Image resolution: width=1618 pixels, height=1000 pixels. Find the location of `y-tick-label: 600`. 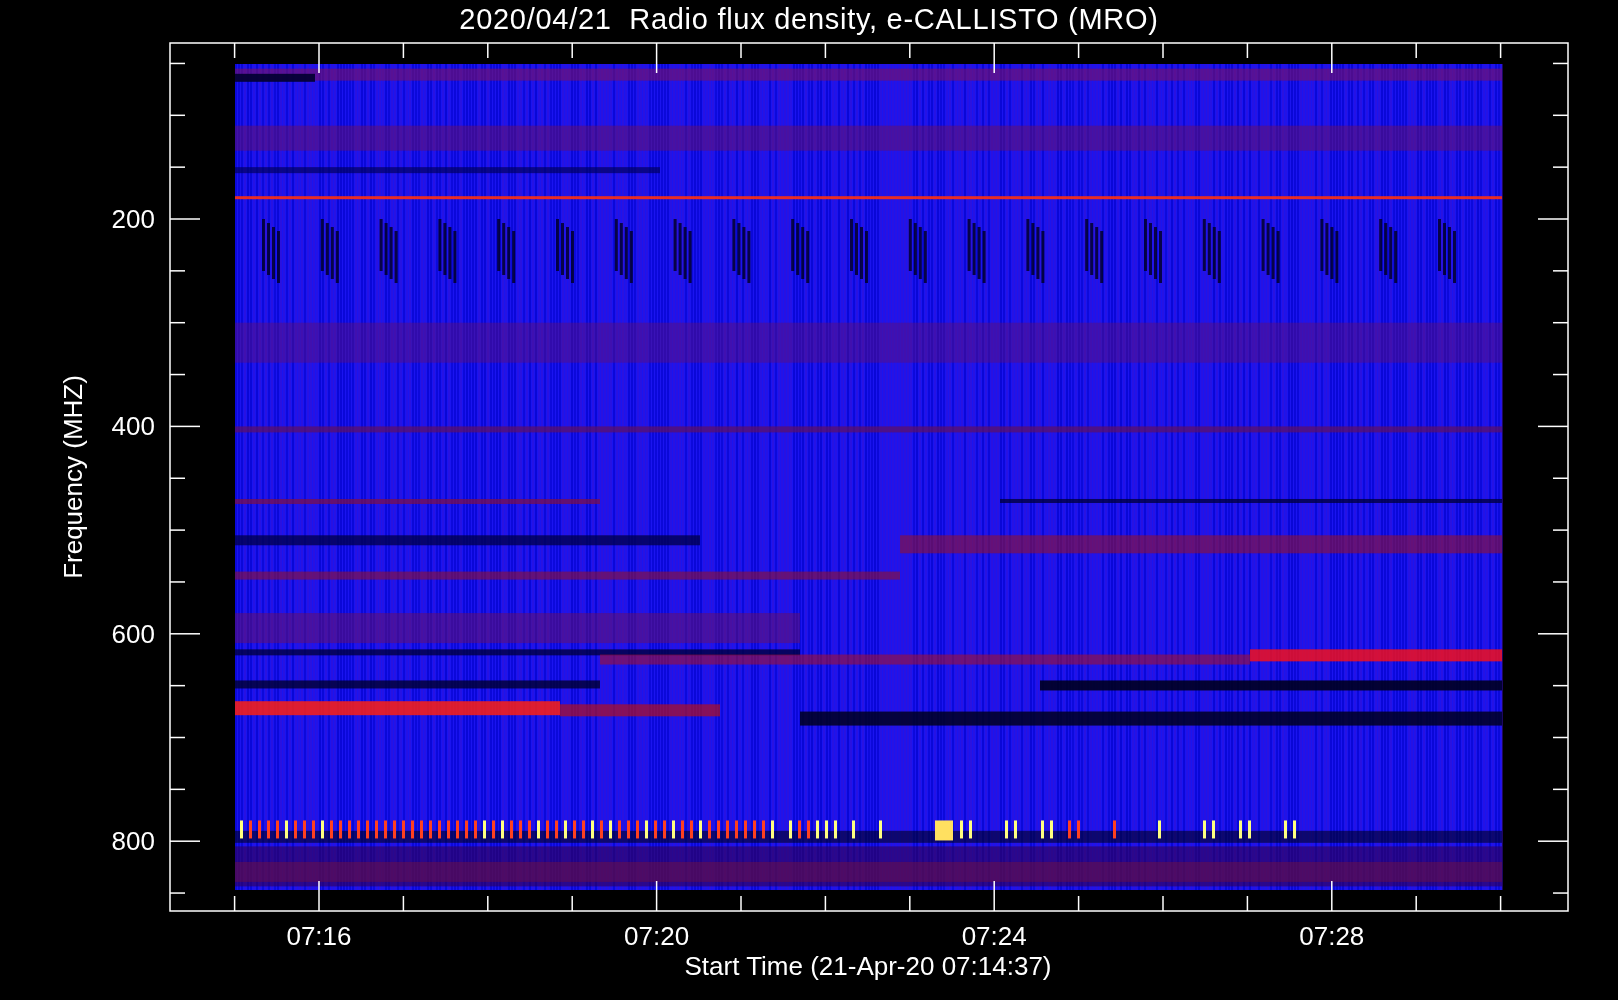

y-tick-label: 600 is located at coordinates (133, 633).